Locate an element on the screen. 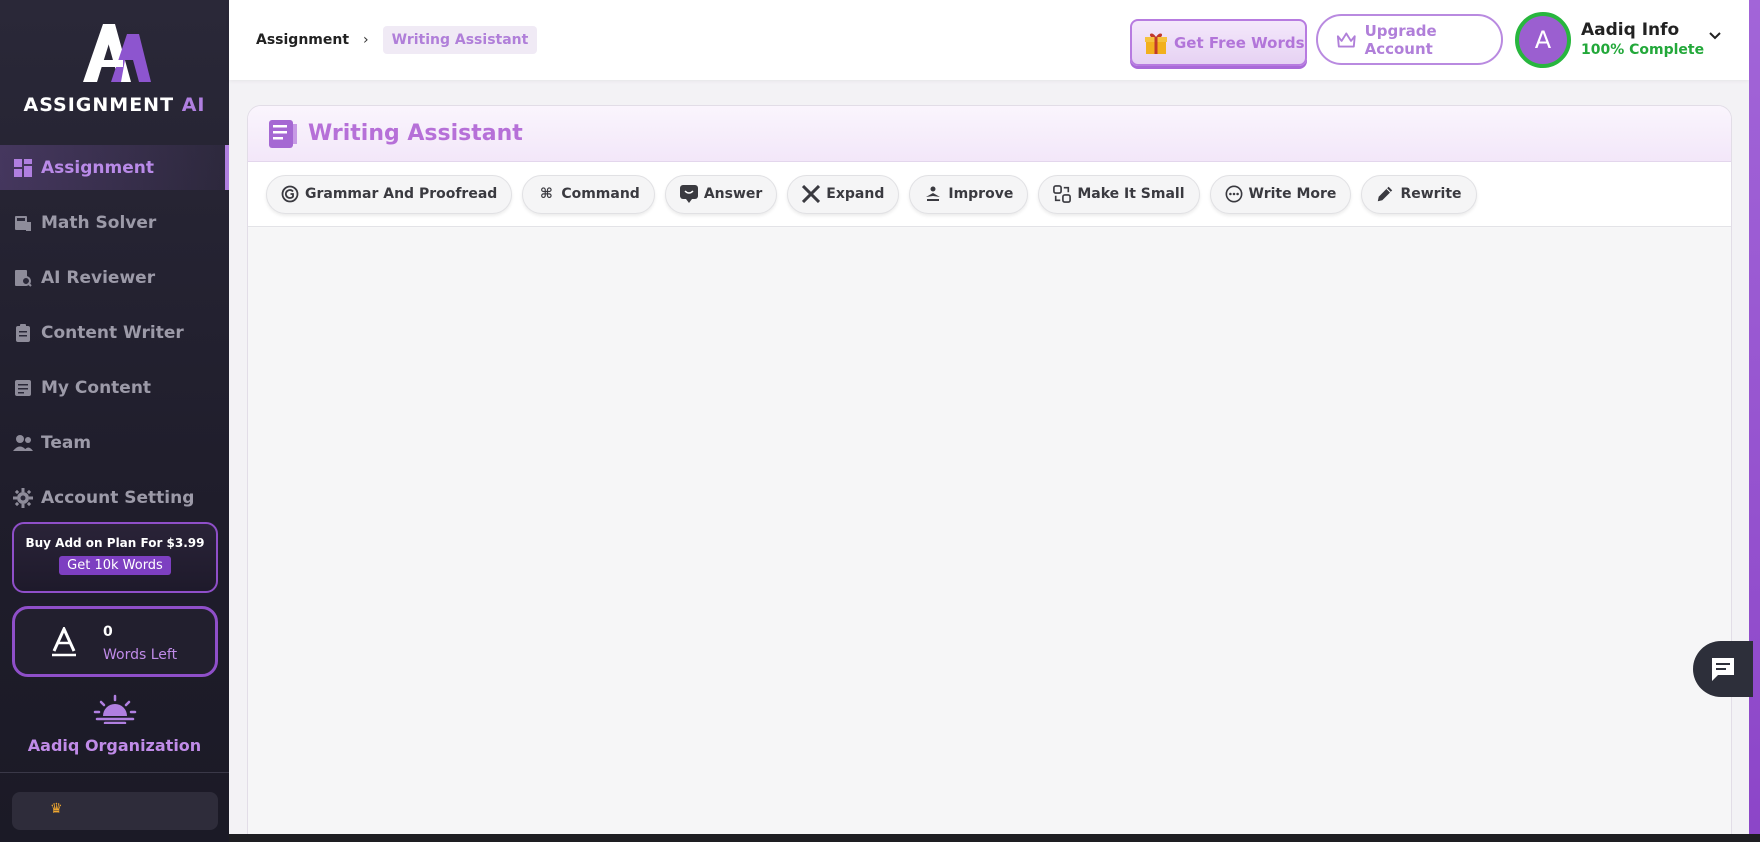 This screenshot has width=1760, height=842. sidebar-item-math-solver: Math Solver is located at coordinates (114, 222).